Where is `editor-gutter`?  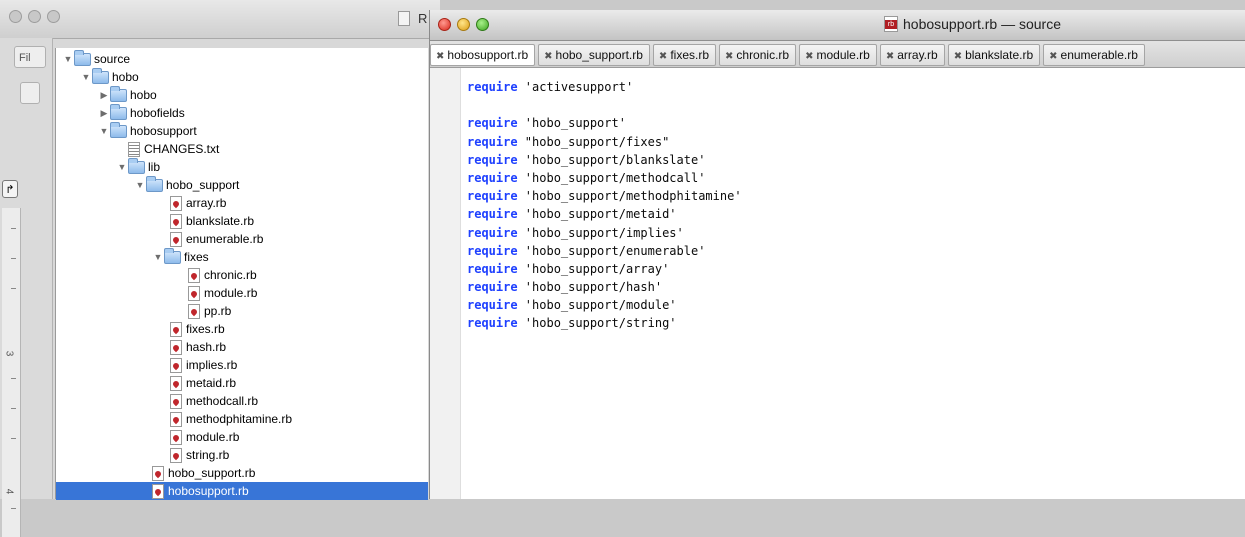 editor-gutter is located at coordinates (445, 283).